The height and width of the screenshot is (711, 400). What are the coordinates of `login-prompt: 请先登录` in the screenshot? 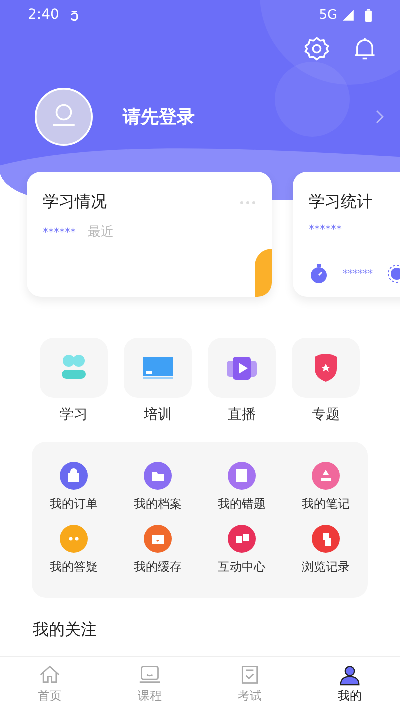 It's located at (159, 117).